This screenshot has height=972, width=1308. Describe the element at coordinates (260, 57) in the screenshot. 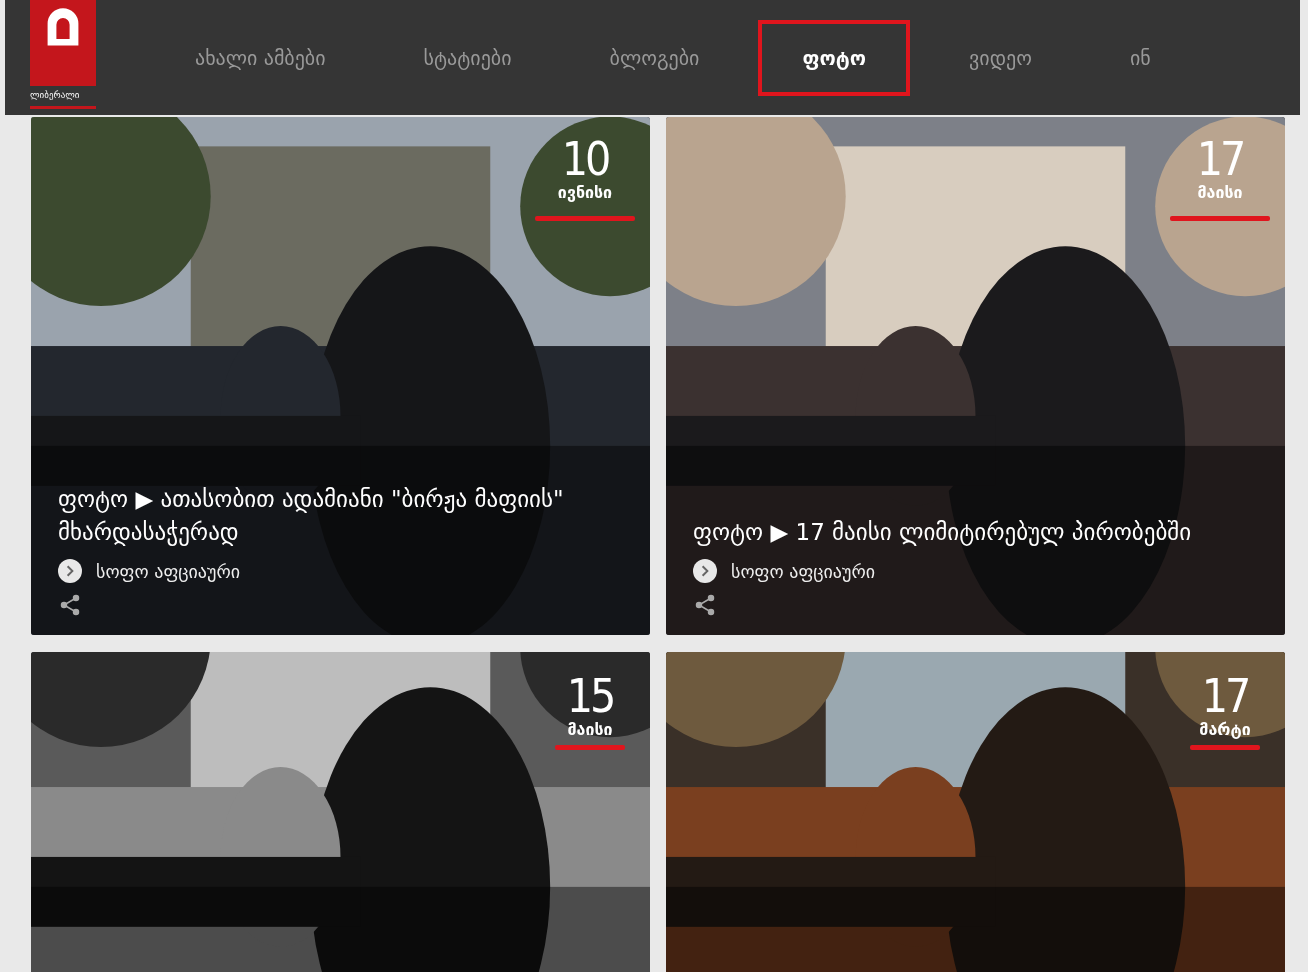

I see `nav-link: ახალი ამბები` at that location.